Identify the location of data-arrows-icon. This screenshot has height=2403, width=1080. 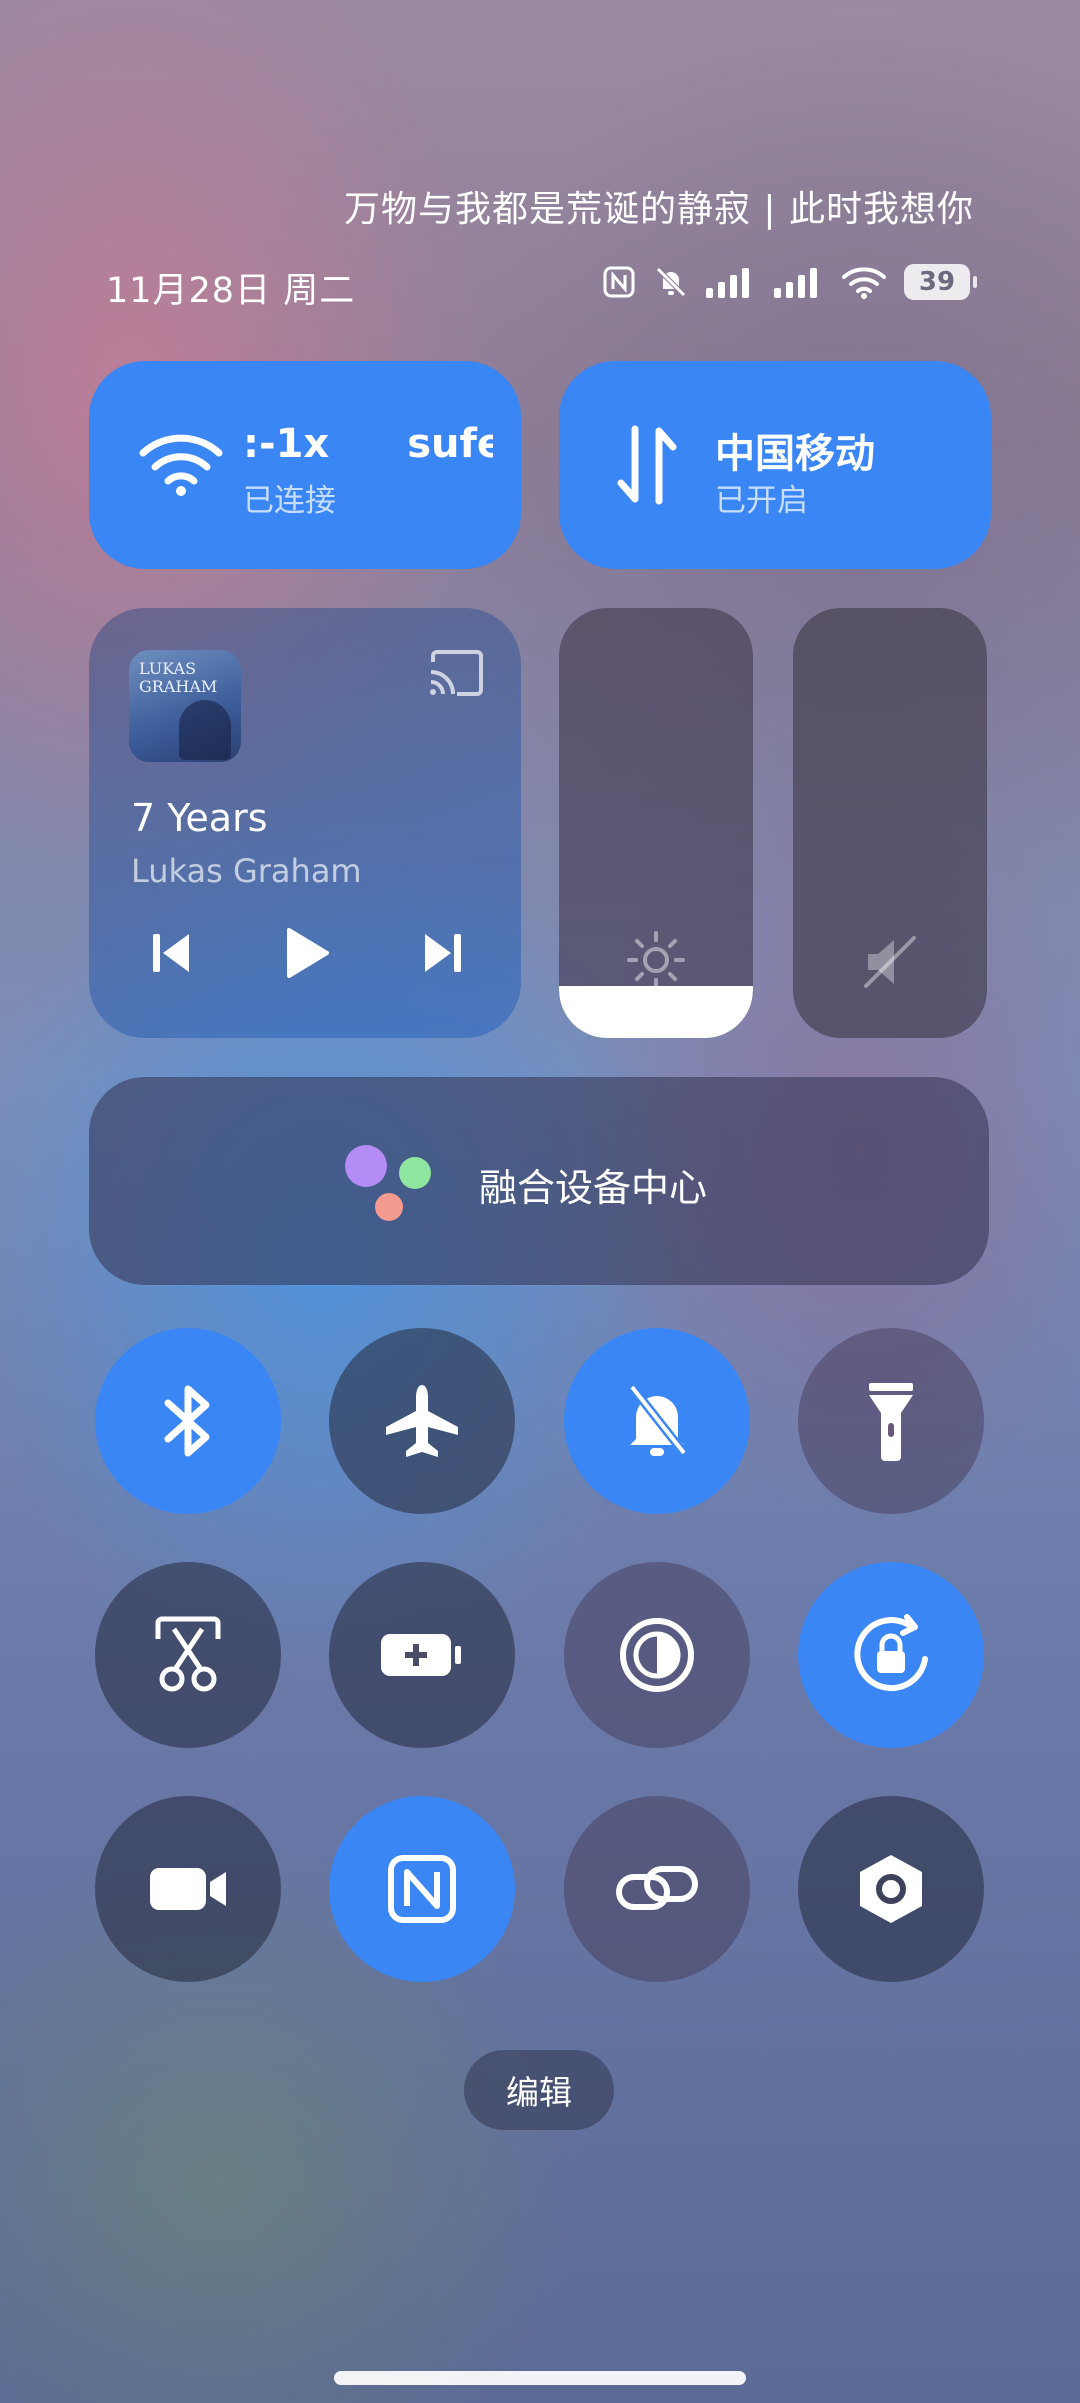
(647, 465).